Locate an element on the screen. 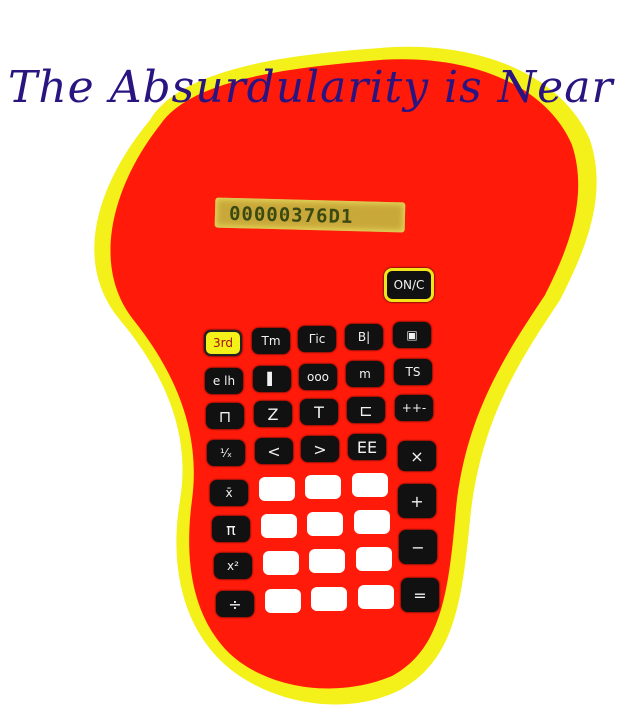 Image resolution: width=643 pixels, height=720 pixels. key-r1c2: Tm is located at coordinates (271, 341).